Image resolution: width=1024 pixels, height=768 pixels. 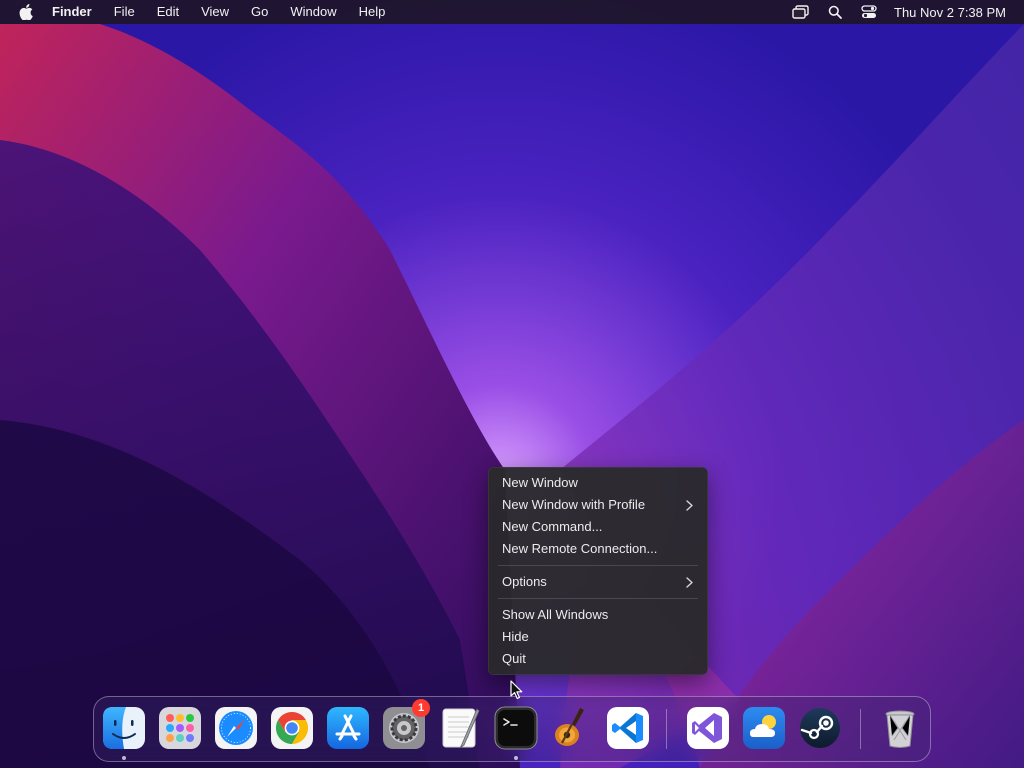 I want to click on notification-badge: 1, so click(x=421, y=708).